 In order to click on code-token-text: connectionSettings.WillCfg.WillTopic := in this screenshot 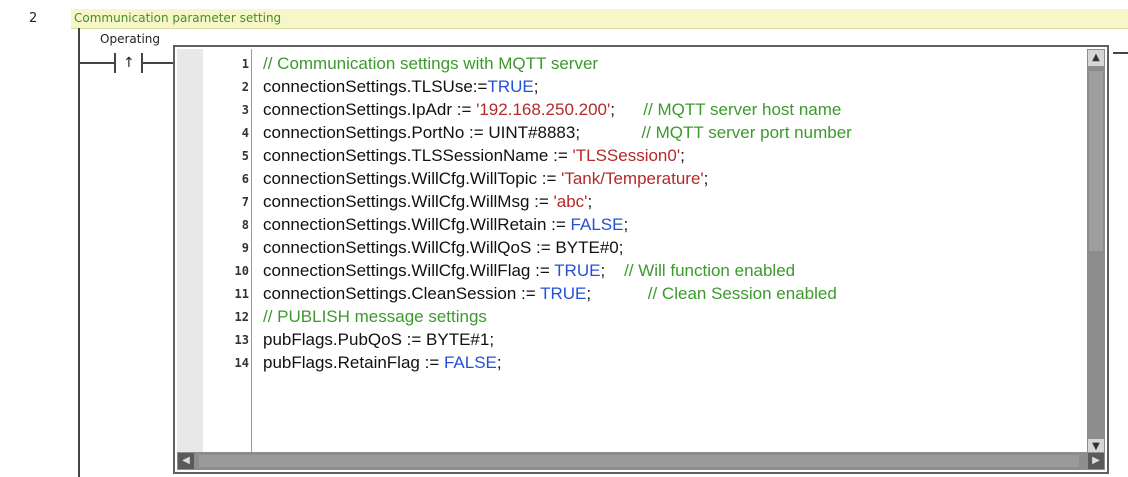, I will do `click(412, 178)`.